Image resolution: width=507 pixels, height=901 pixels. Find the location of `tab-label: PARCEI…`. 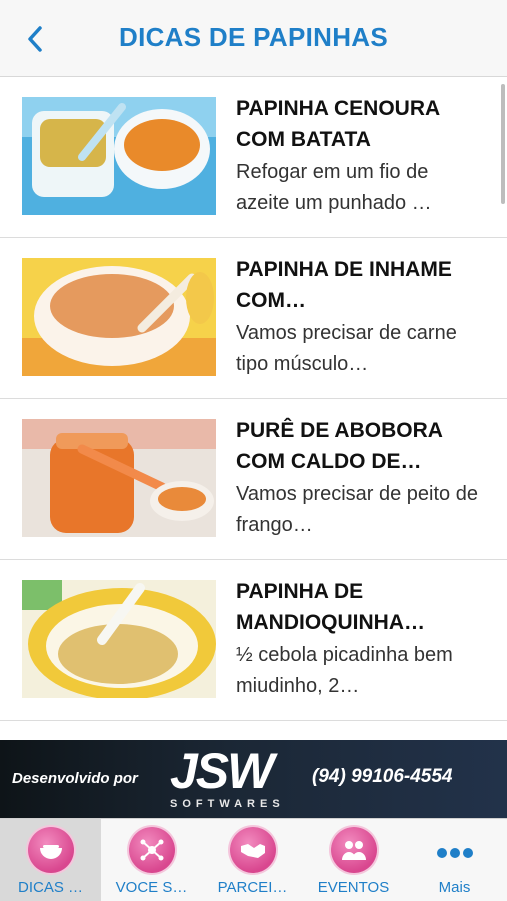

tab-label: PARCEI… is located at coordinates (252, 887).